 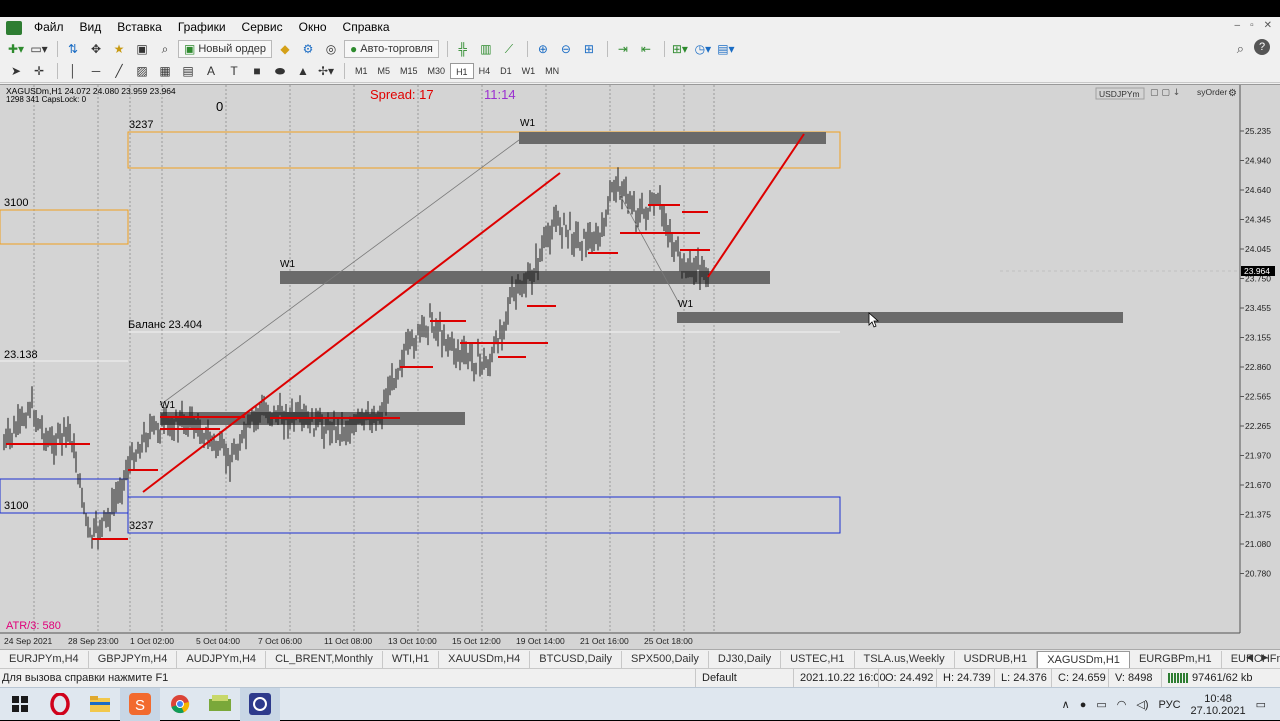 I want to click on symbol-tab: CL_BRENT,Monthly, so click(x=324, y=659).